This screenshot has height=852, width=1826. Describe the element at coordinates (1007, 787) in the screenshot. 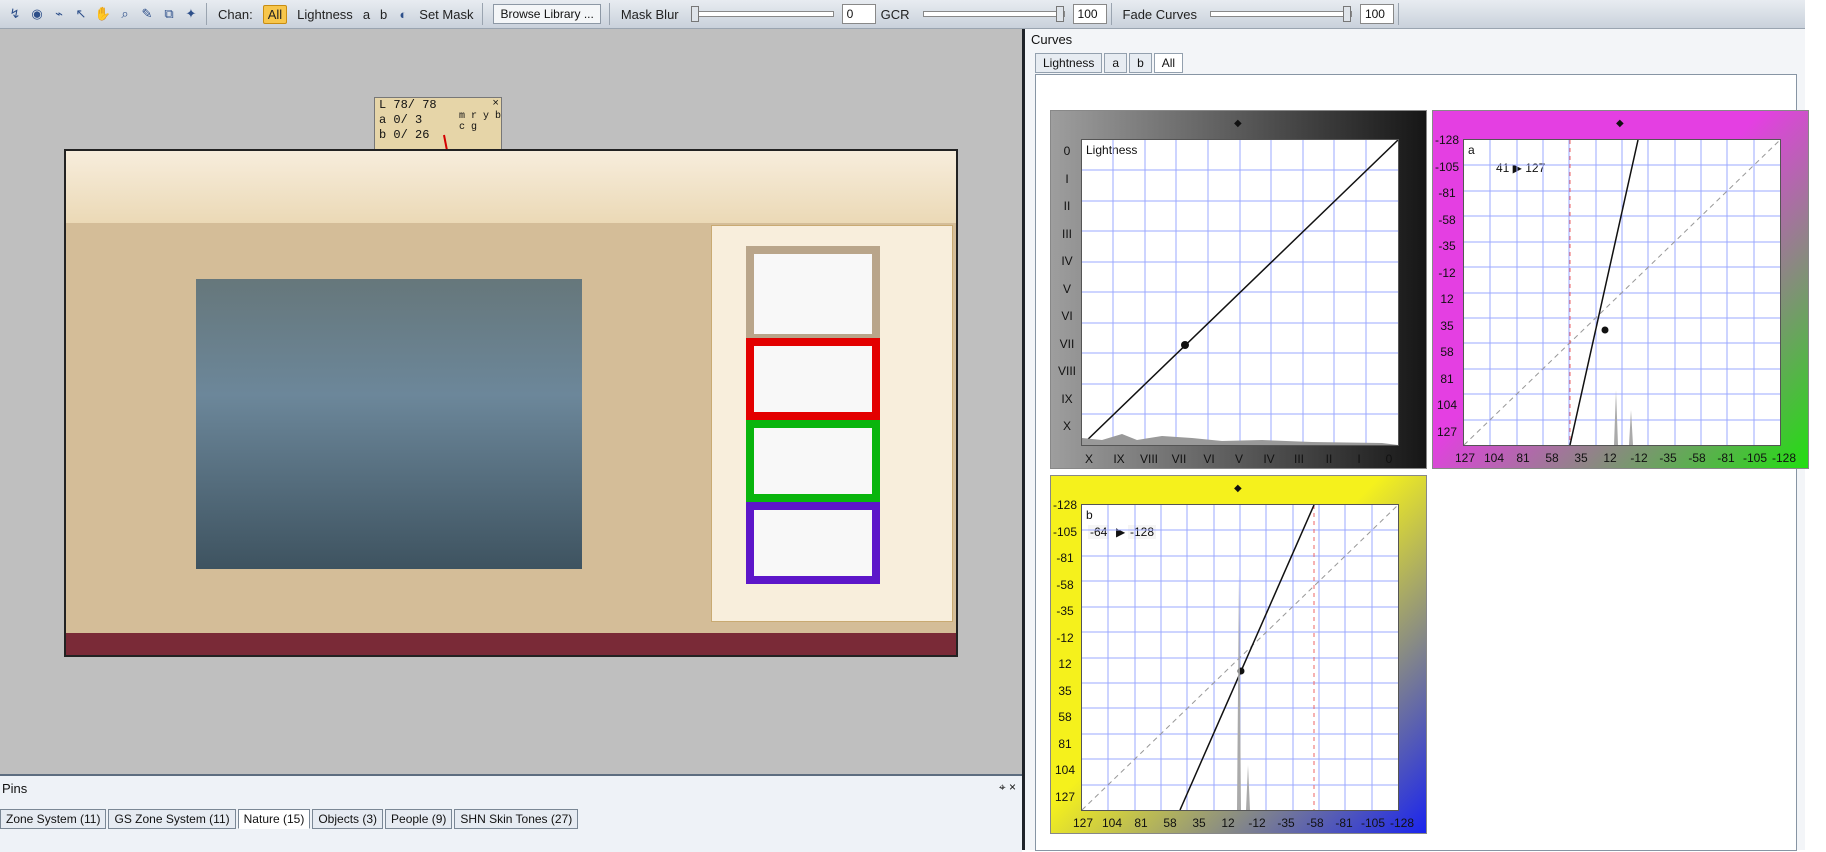

I see `pin-close-icons: ⌖ ×` at that location.